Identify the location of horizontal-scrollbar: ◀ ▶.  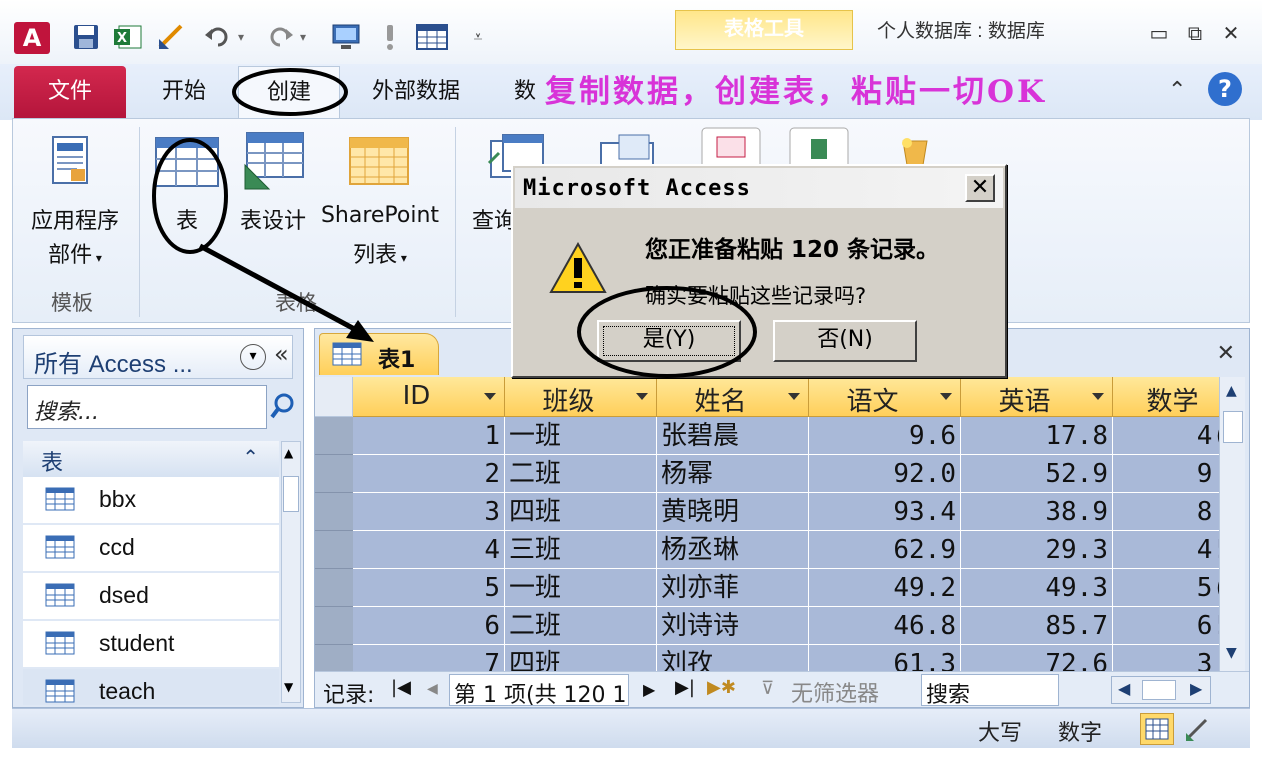
(1161, 690).